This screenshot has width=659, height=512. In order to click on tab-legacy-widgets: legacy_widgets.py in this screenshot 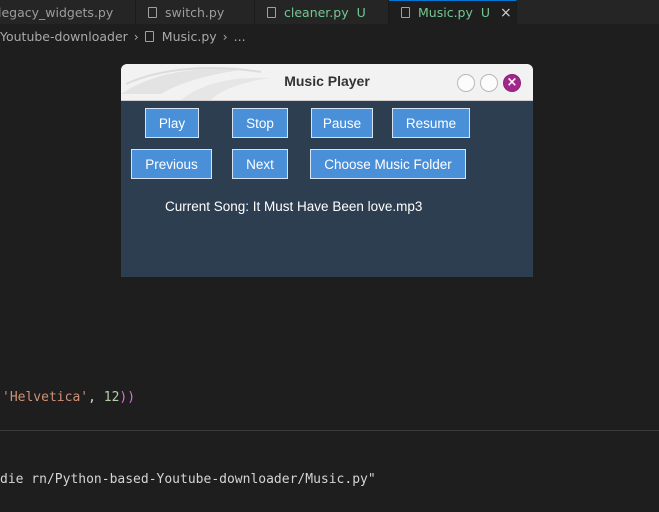, I will do `click(68, 12)`.